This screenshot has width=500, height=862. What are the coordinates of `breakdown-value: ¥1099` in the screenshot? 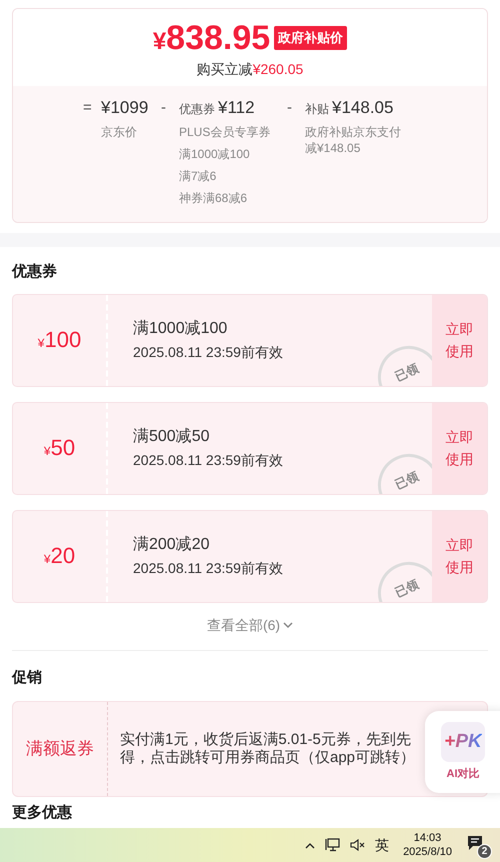 It's located at (124, 108).